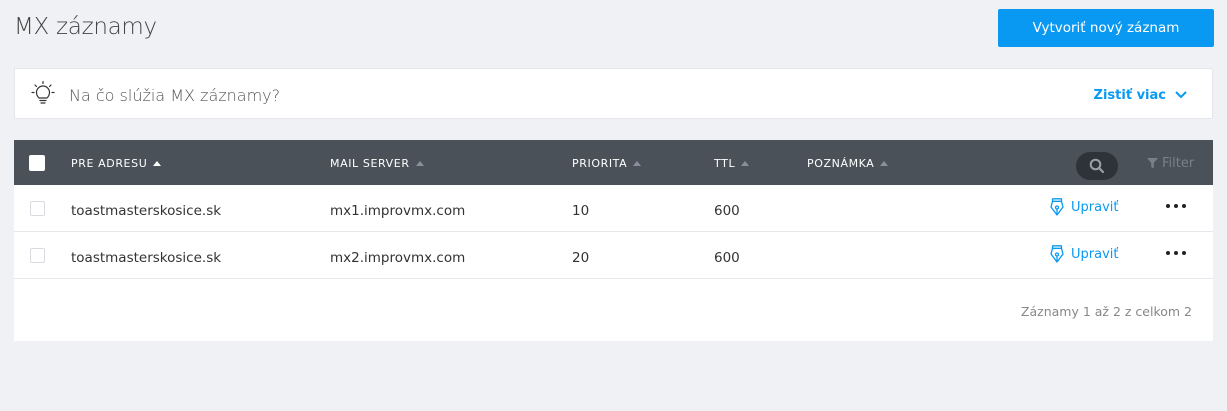  I want to click on sort-ascending-icon, so click(157, 163).